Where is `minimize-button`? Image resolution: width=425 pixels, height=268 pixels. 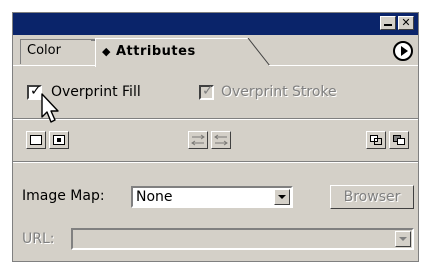
minimize-button is located at coordinates (388, 23).